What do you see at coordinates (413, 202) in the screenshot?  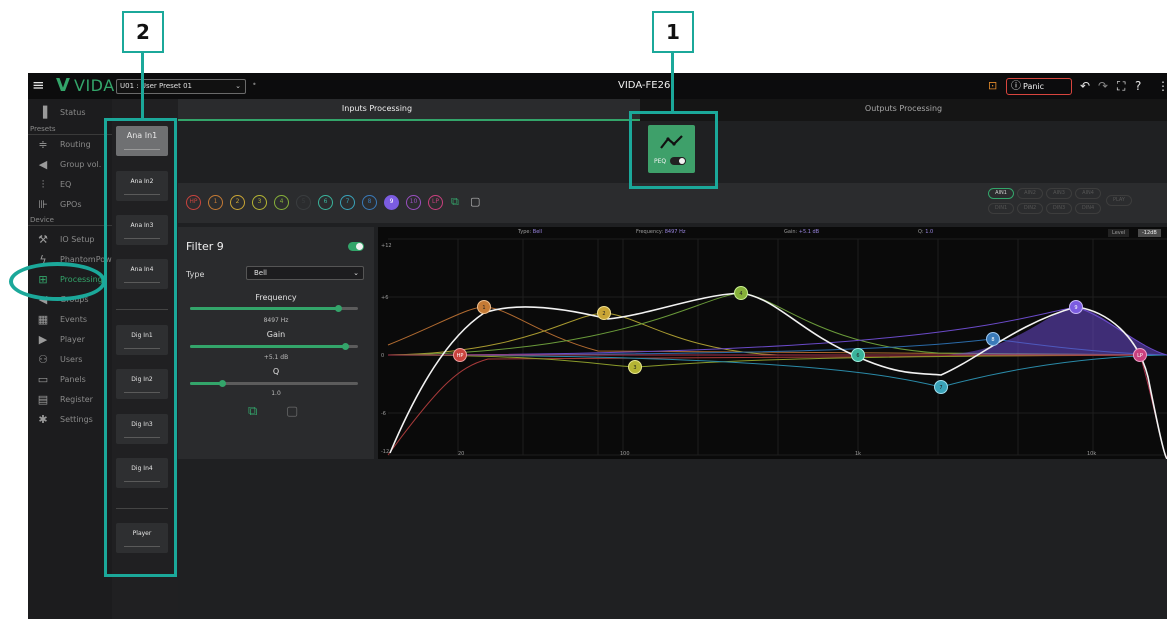 I see `filter-button-10: 10` at bounding box center [413, 202].